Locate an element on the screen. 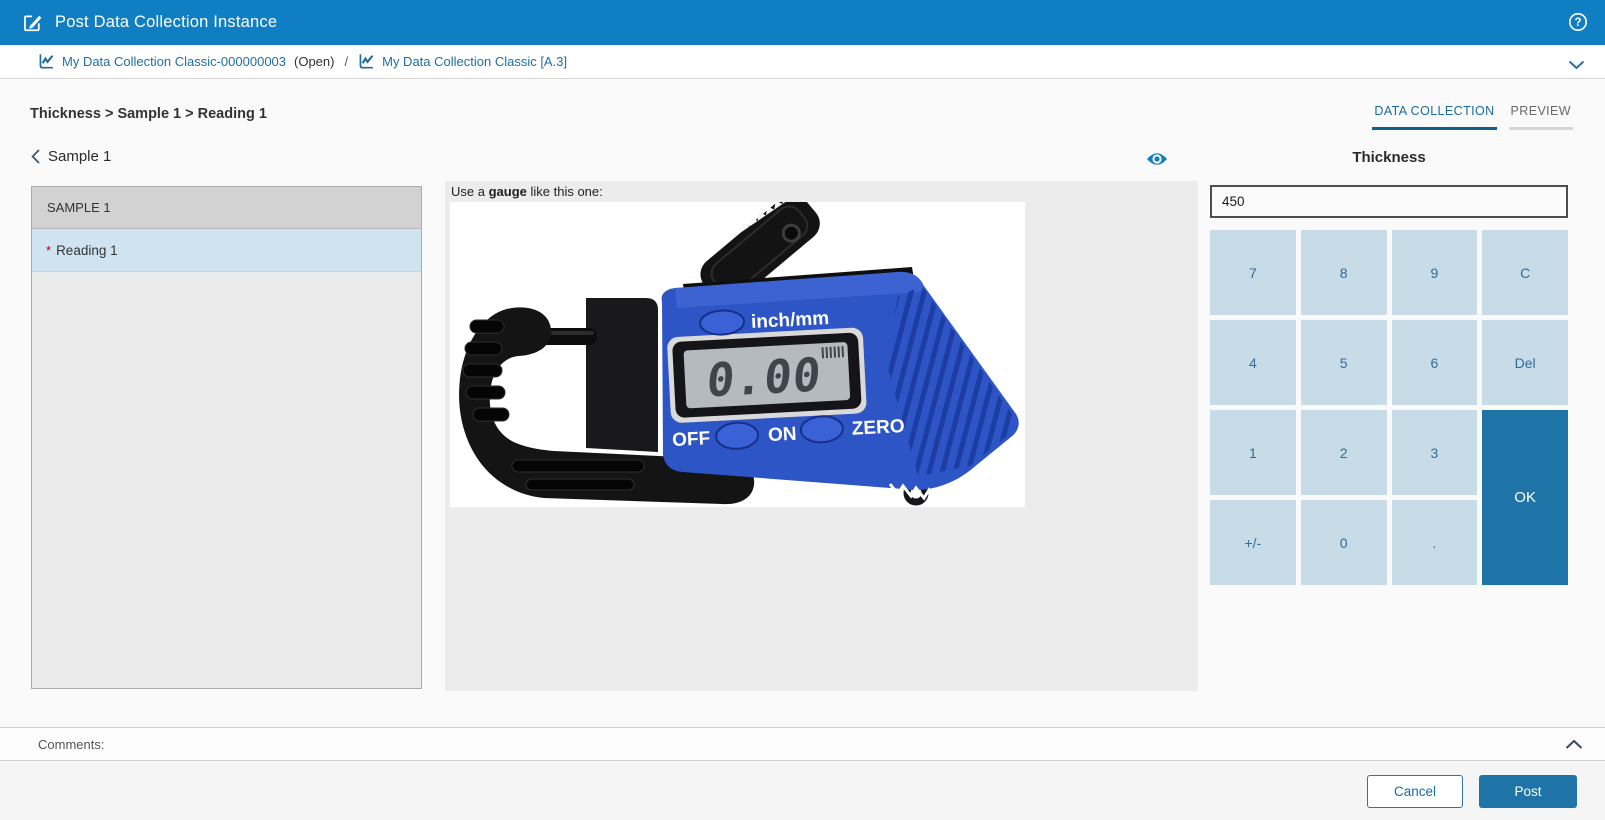  breadcrumb-collection-label: My Data Collection Classic-000000003 is located at coordinates (174, 61).